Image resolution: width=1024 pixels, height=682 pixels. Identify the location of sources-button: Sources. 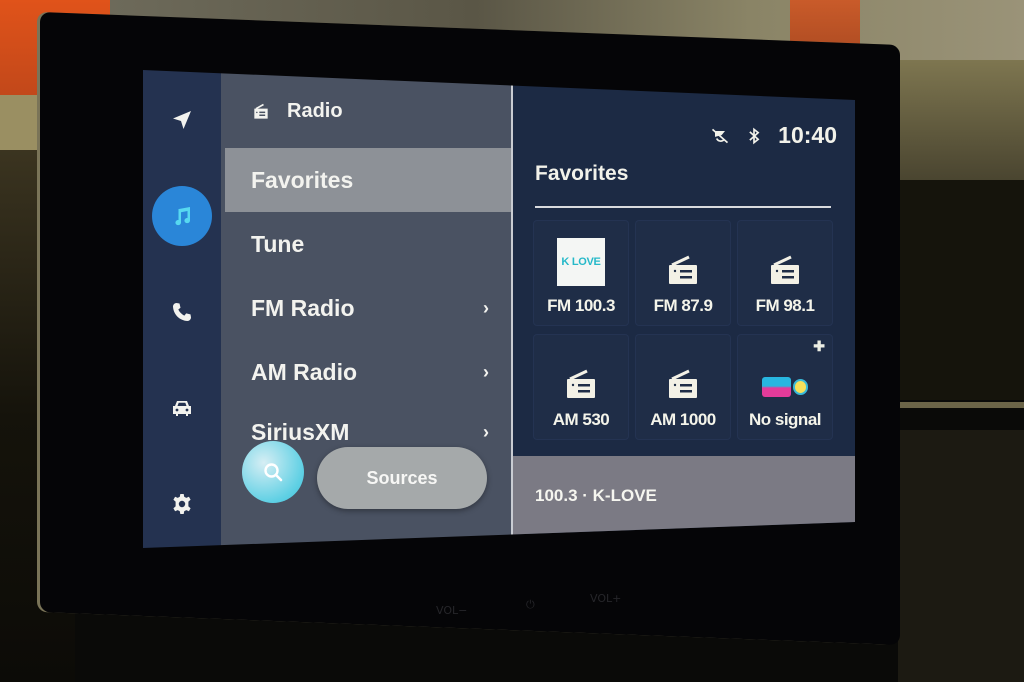
(402, 478).